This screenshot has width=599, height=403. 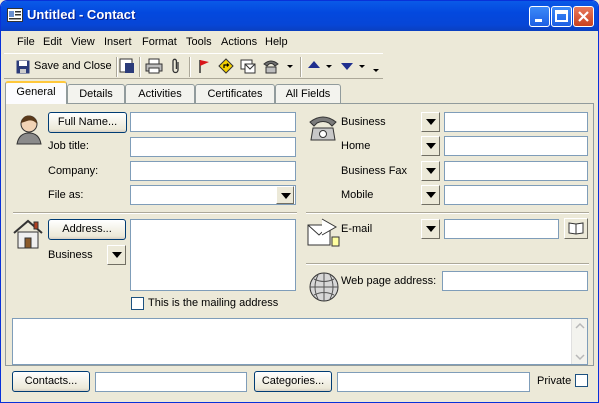 I want to click on flag-icon, so click(x=204, y=66).